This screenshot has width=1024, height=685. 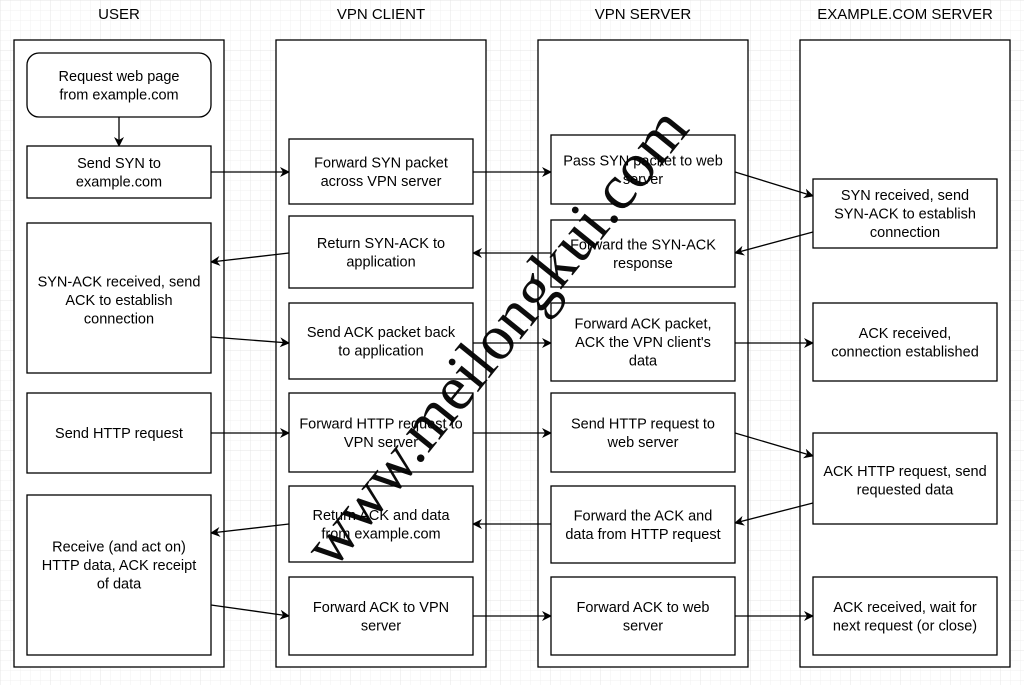 What do you see at coordinates (643, 443) in the screenshot?
I see `step-text: web server` at bounding box center [643, 443].